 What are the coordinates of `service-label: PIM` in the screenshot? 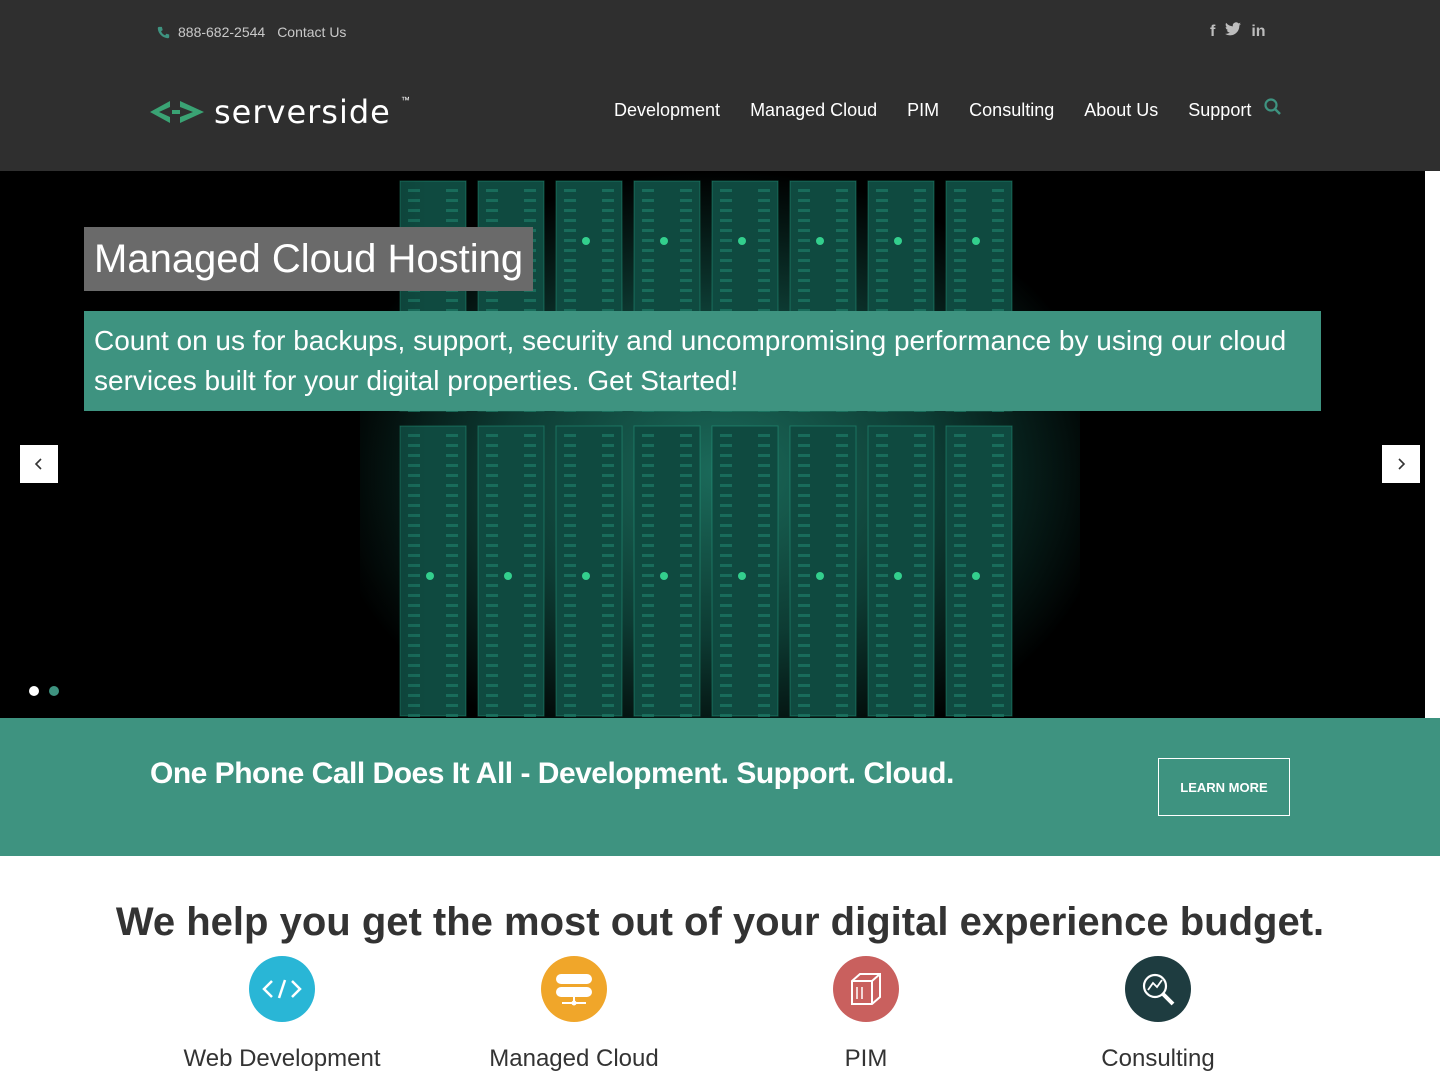 It's located at (866, 1059).